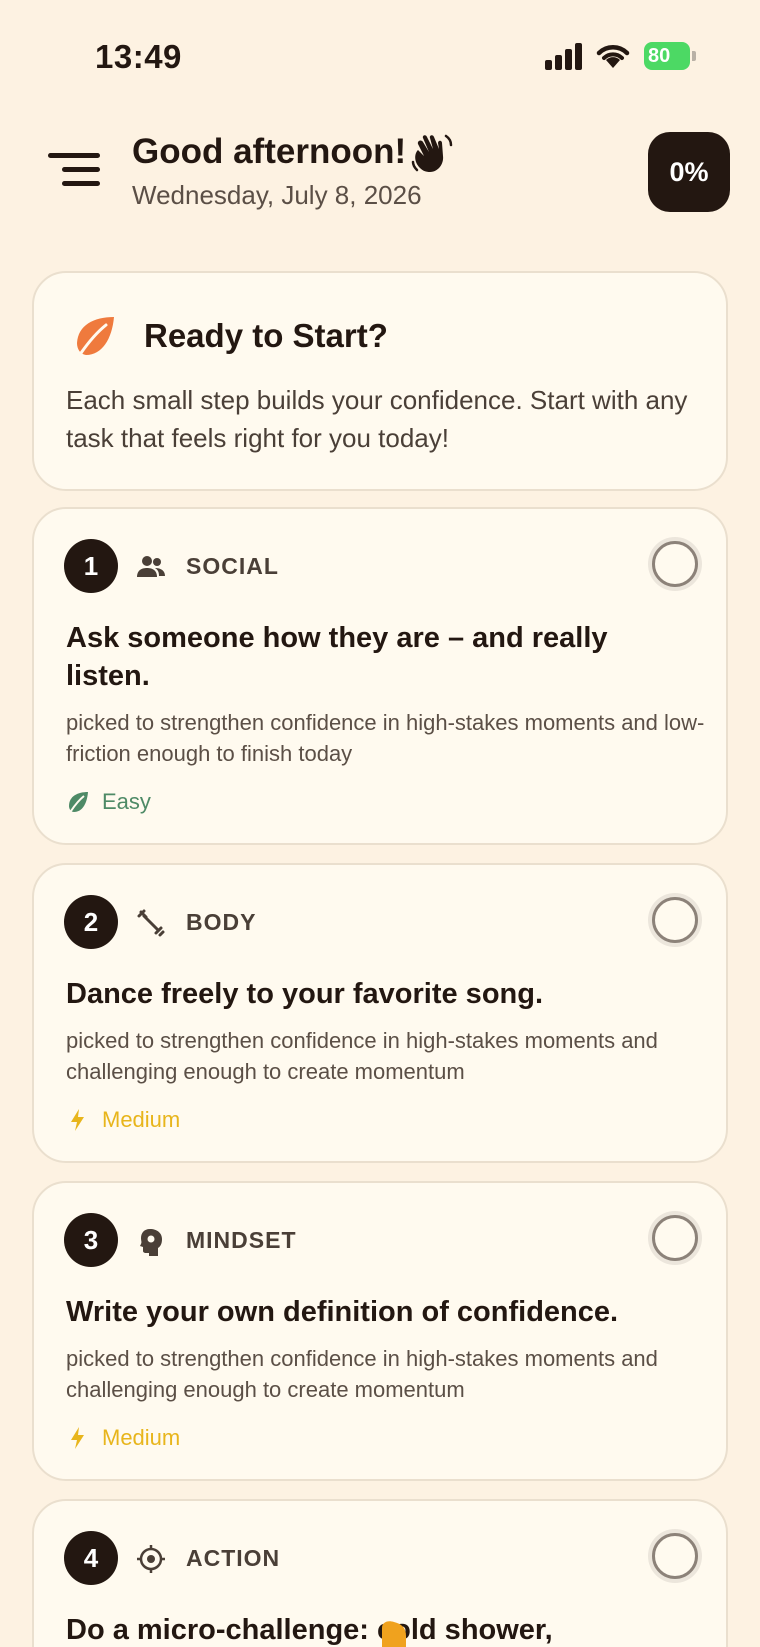 The width and height of the screenshot is (760, 1647). What do you see at coordinates (91, 922) in the screenshot?
I see `task-number-badge: 2` at bounding box center [91, 922].